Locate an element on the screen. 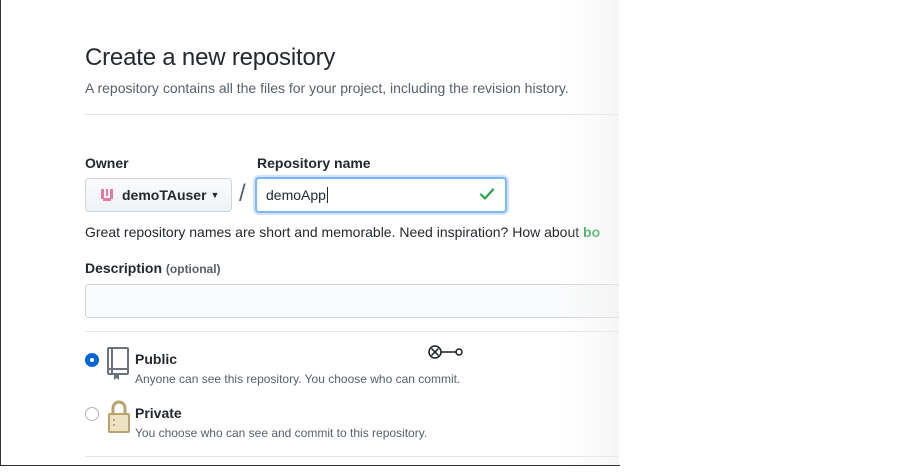 This screenshot has width=902, height=476. page-title: Create a new repository is located at coordinates (210, 57).